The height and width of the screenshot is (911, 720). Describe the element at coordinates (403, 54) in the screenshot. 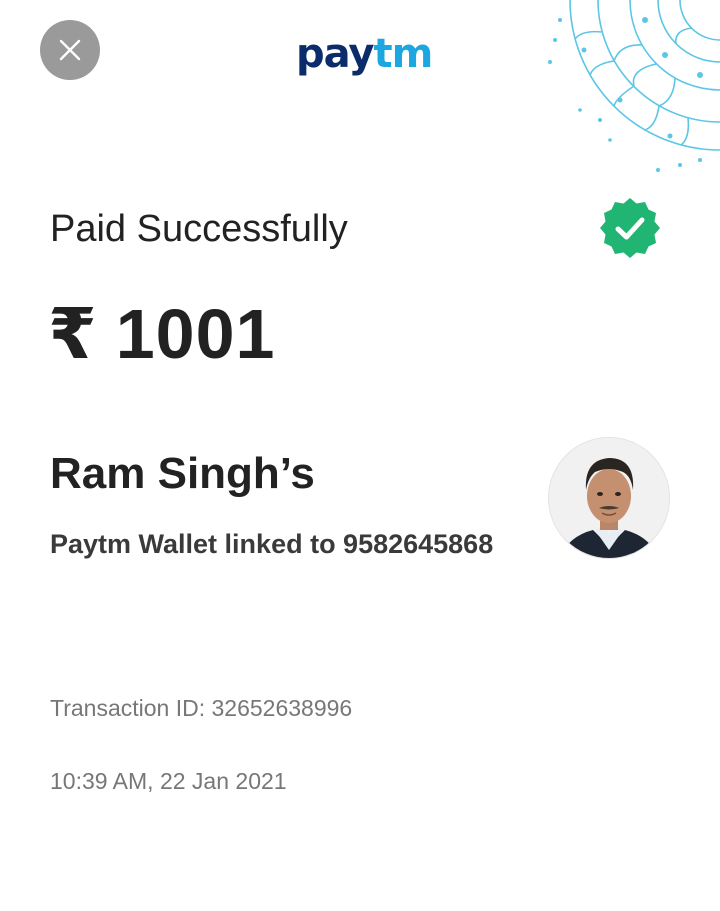

I see `logo-tm-text: tm` at that location.